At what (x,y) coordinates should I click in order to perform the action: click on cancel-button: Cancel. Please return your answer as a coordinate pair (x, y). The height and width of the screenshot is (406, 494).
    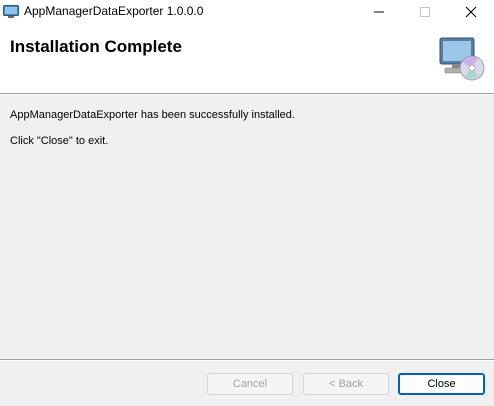
    Looking at the image, I should click on (250, 384).